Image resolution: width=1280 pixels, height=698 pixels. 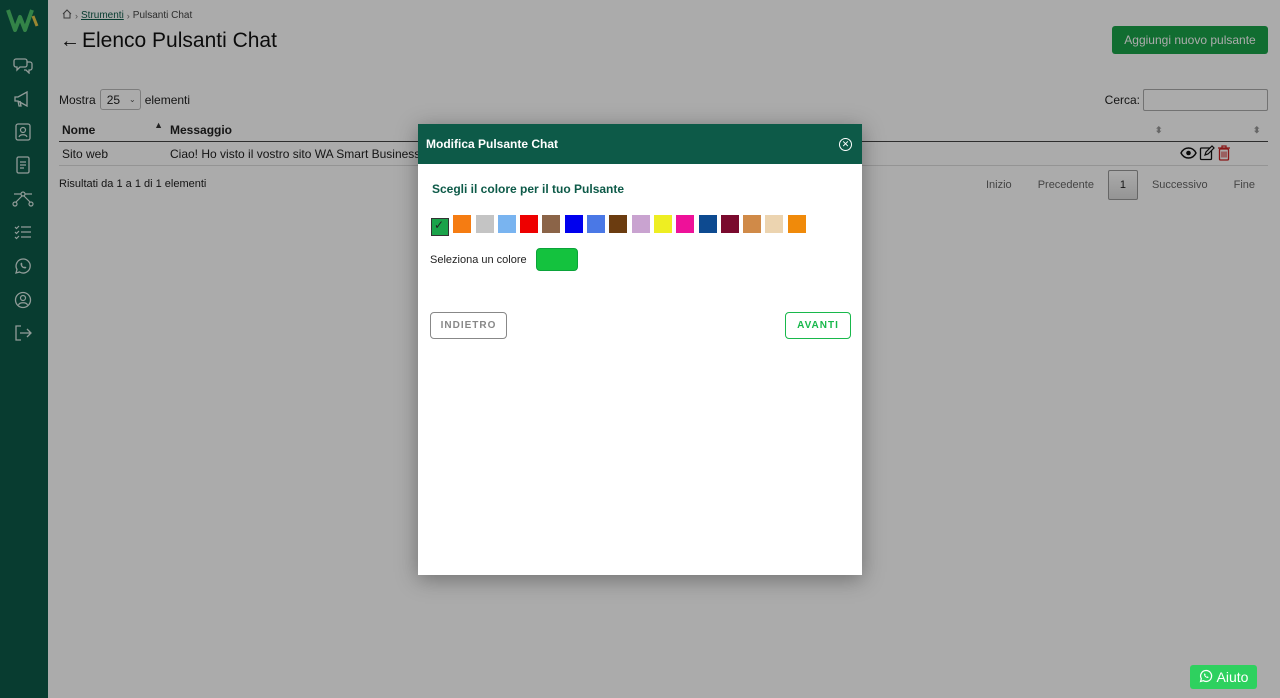 What do you see at coordinates (818, 325) in the screenshot?
I see `next-button: AVANTI` at bounding box center [818, 325].